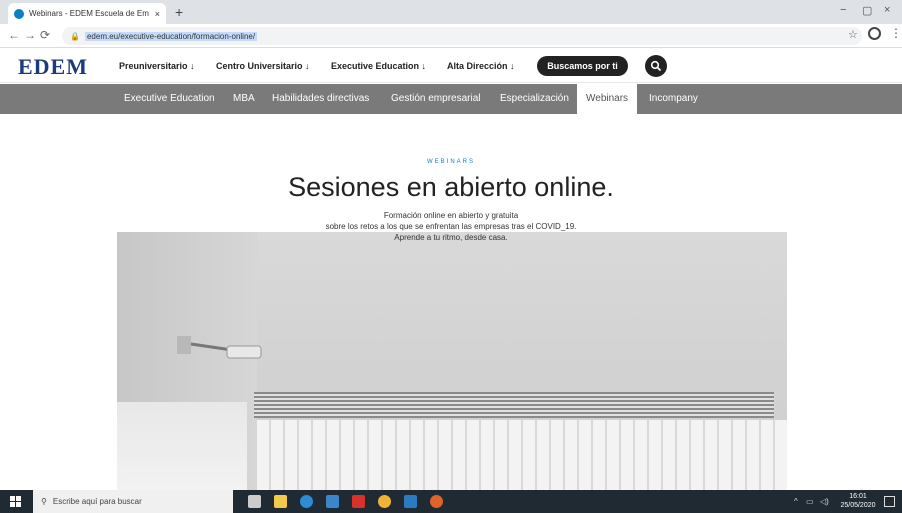 This screenshot has width=902, height=513. I want to click on browser-tab: Webinars - EDEM Escuela de Em ×, so click(87, 13).